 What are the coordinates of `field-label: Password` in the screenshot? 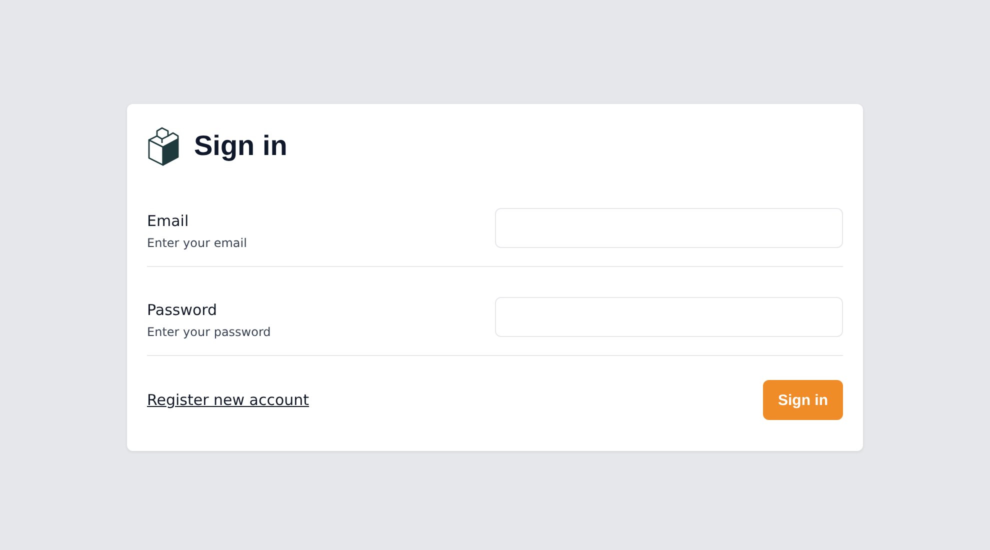 It's located at (182, 310).